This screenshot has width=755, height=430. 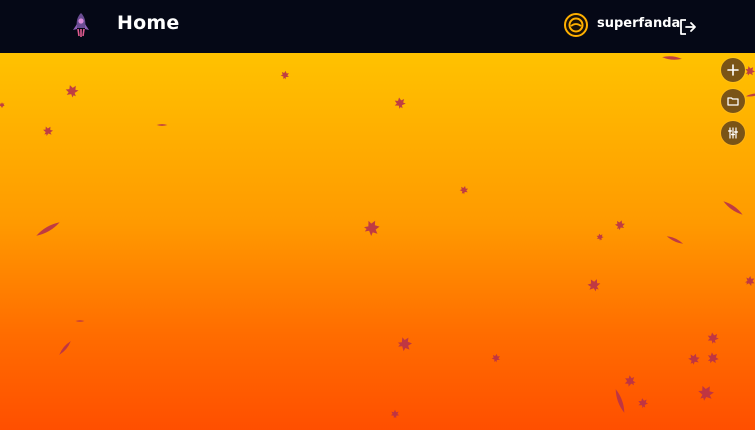 I want to click on page-title: Home, so click(x=148, y=23).